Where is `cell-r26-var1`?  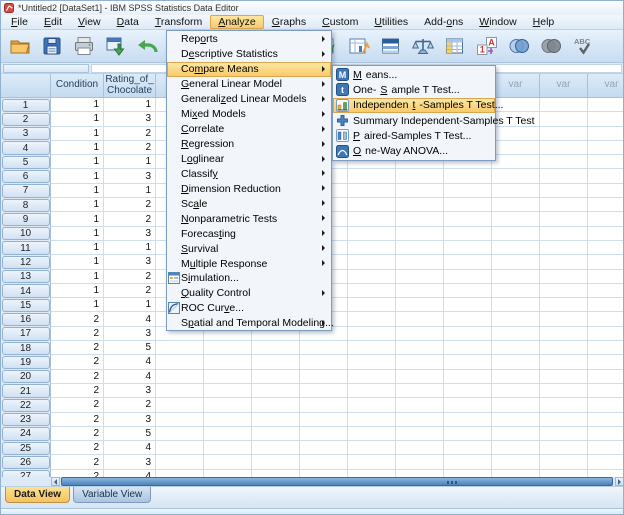 cell-r26-var1 is located at coordinates (180, 462).